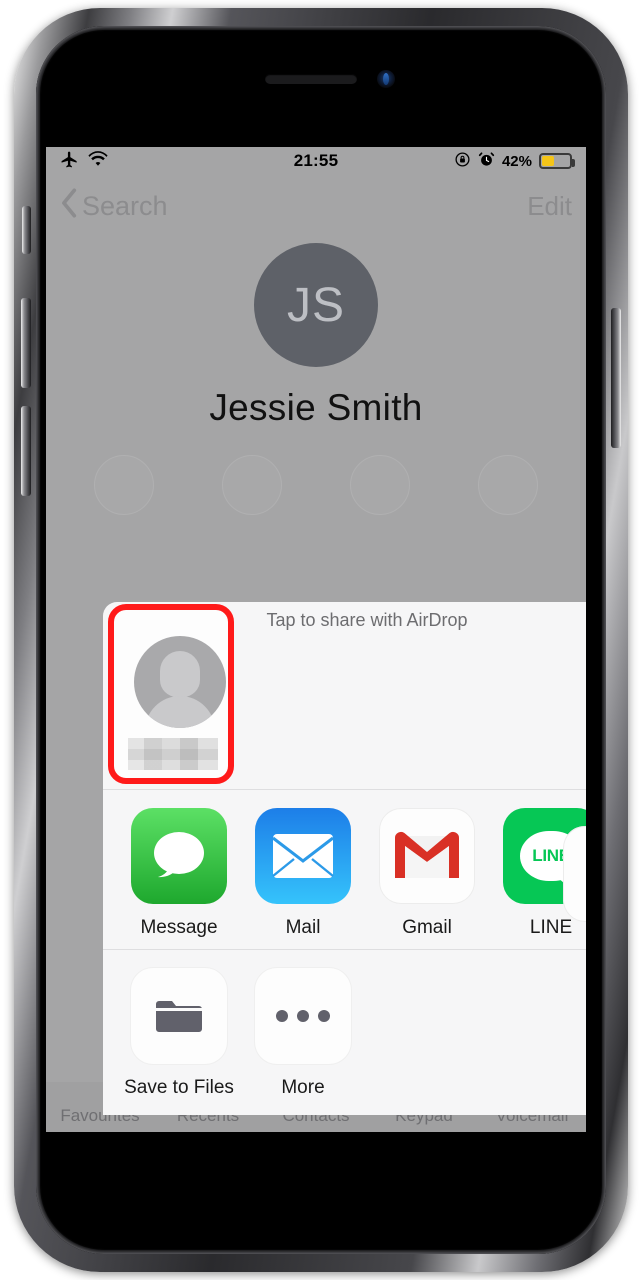 This screenshot has width=642, height=1280. Describe the element at coordinates (316, 407) in the screenshot. I see `contact-name: Jessie Smith` at that location.